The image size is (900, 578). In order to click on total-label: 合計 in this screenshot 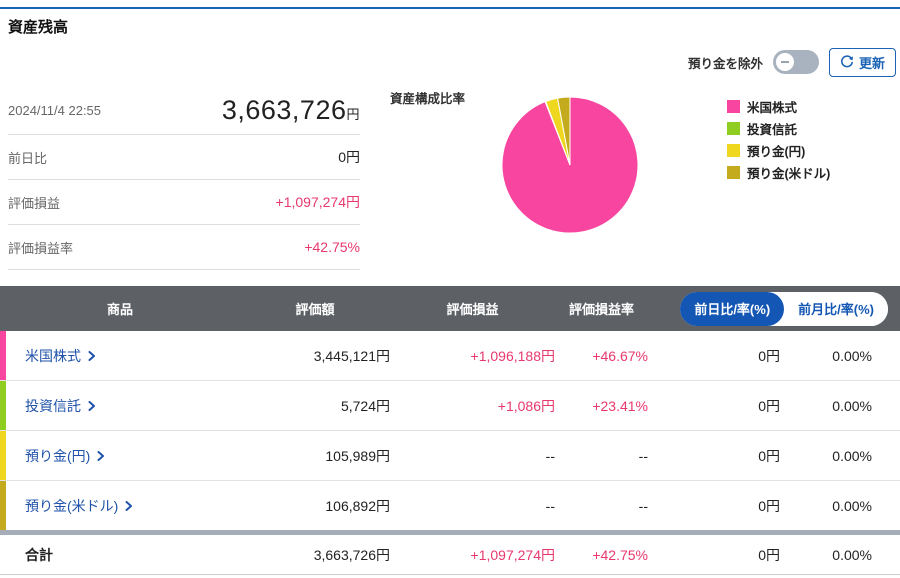, I will do `click(39, 554)`.